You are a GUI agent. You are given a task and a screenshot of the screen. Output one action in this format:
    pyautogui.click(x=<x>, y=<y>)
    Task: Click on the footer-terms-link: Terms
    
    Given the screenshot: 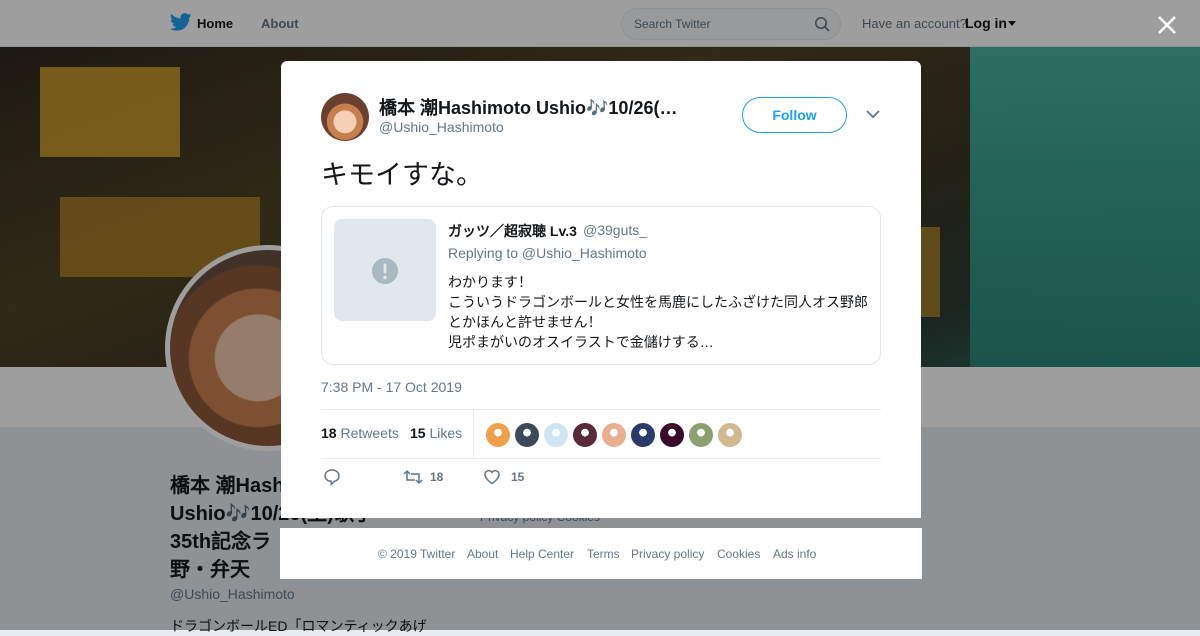 What is the action you would take?
    pyautogui.click(x=603, y=554)
    